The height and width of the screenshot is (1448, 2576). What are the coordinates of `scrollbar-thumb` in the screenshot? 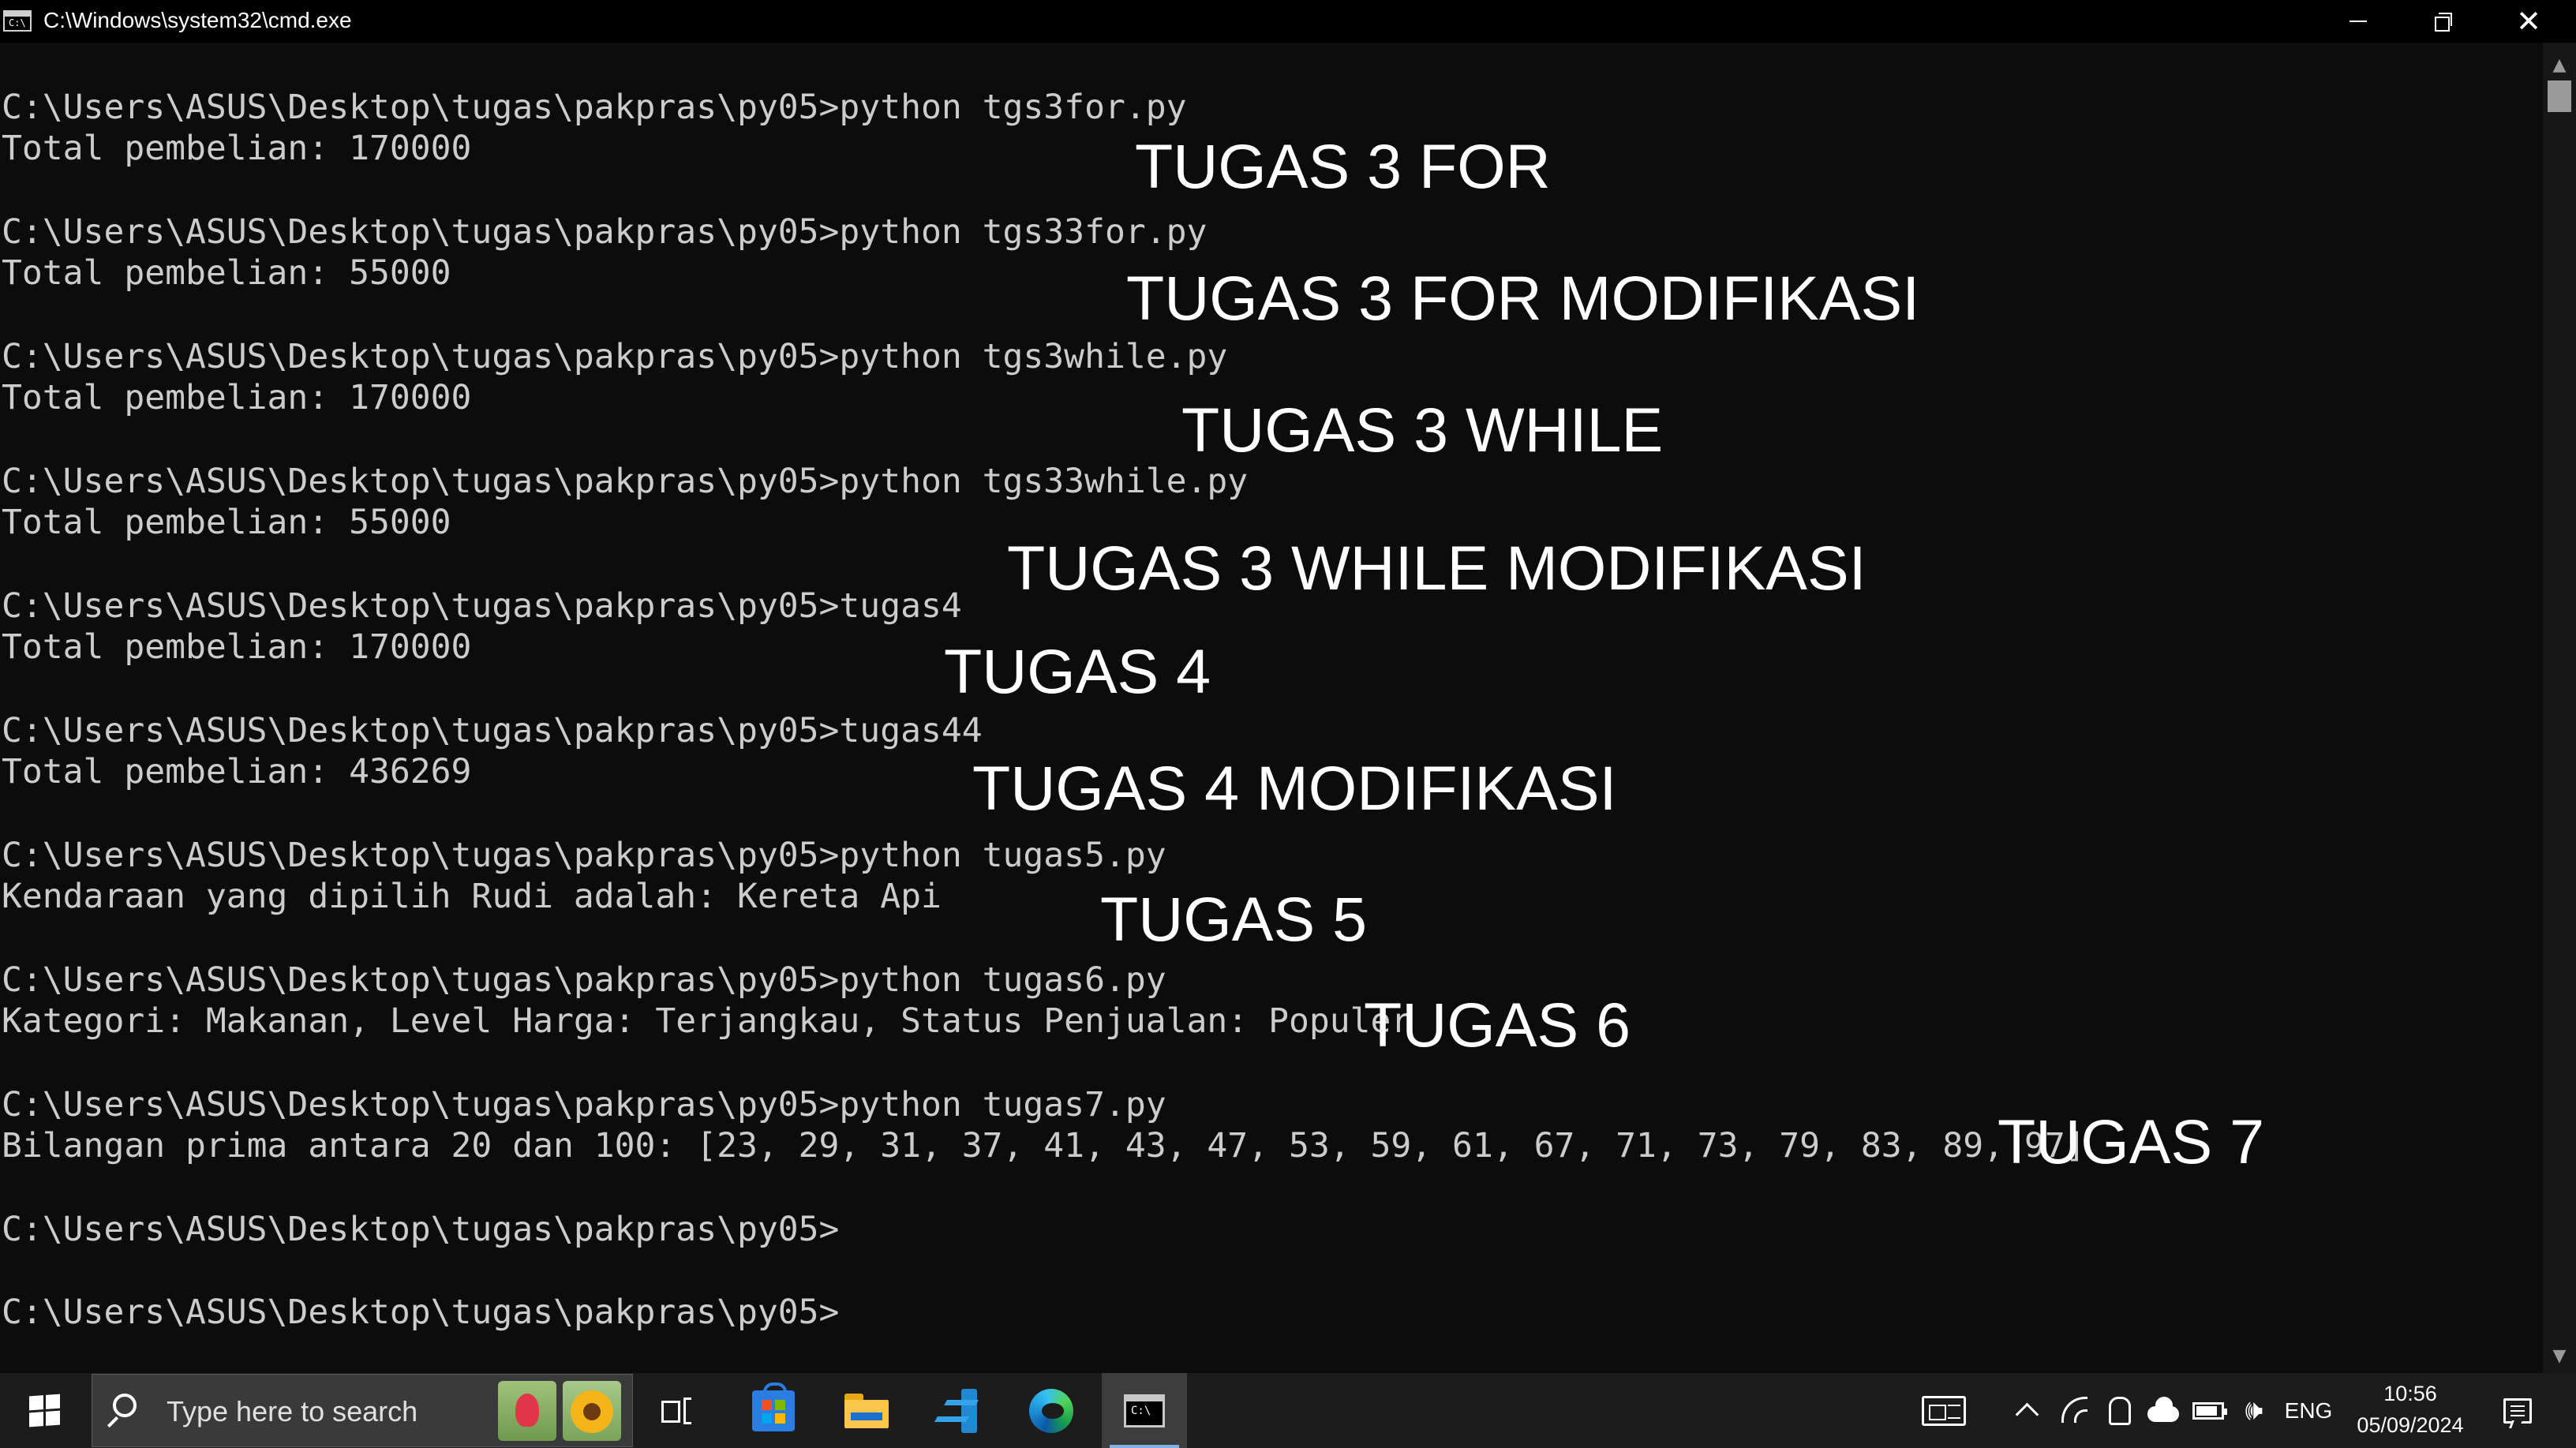 It's located at (2559, 96).